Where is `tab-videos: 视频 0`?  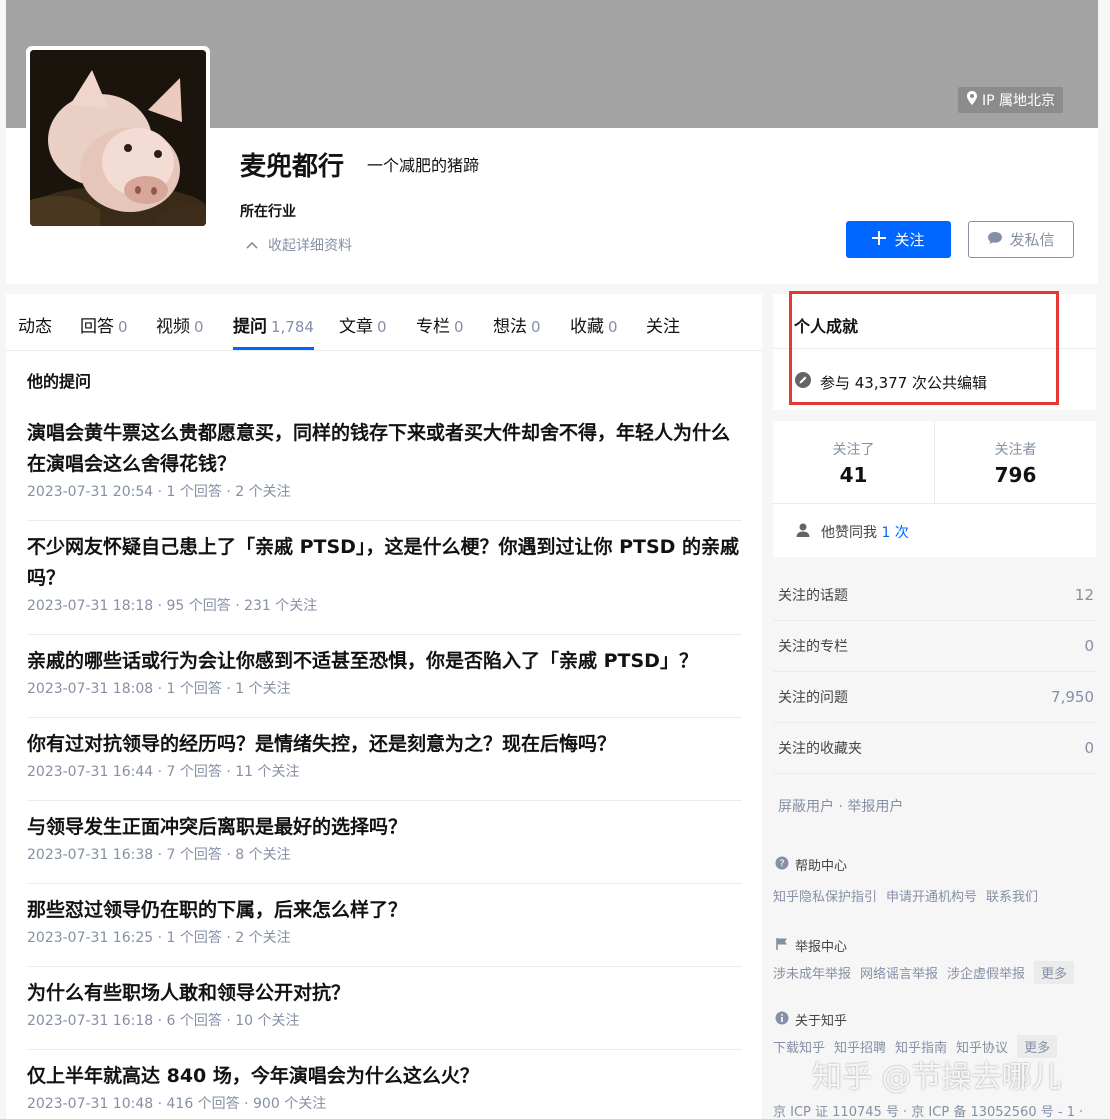
tab-videos: 视频 0 is located at coordinates (180, 324).